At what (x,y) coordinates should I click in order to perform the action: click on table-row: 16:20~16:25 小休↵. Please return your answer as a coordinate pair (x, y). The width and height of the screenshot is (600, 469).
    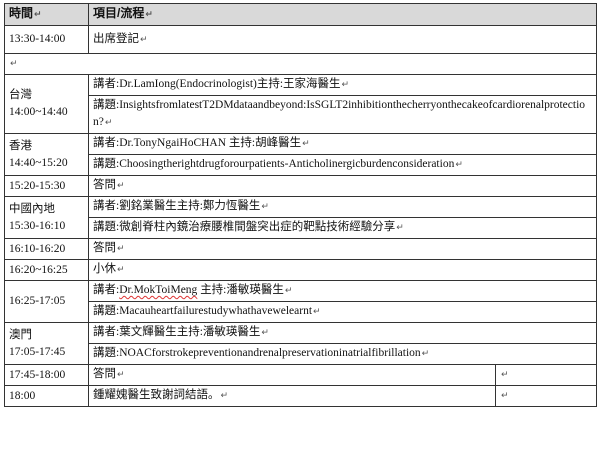
    Looking at the image, I should click on (301, 270).